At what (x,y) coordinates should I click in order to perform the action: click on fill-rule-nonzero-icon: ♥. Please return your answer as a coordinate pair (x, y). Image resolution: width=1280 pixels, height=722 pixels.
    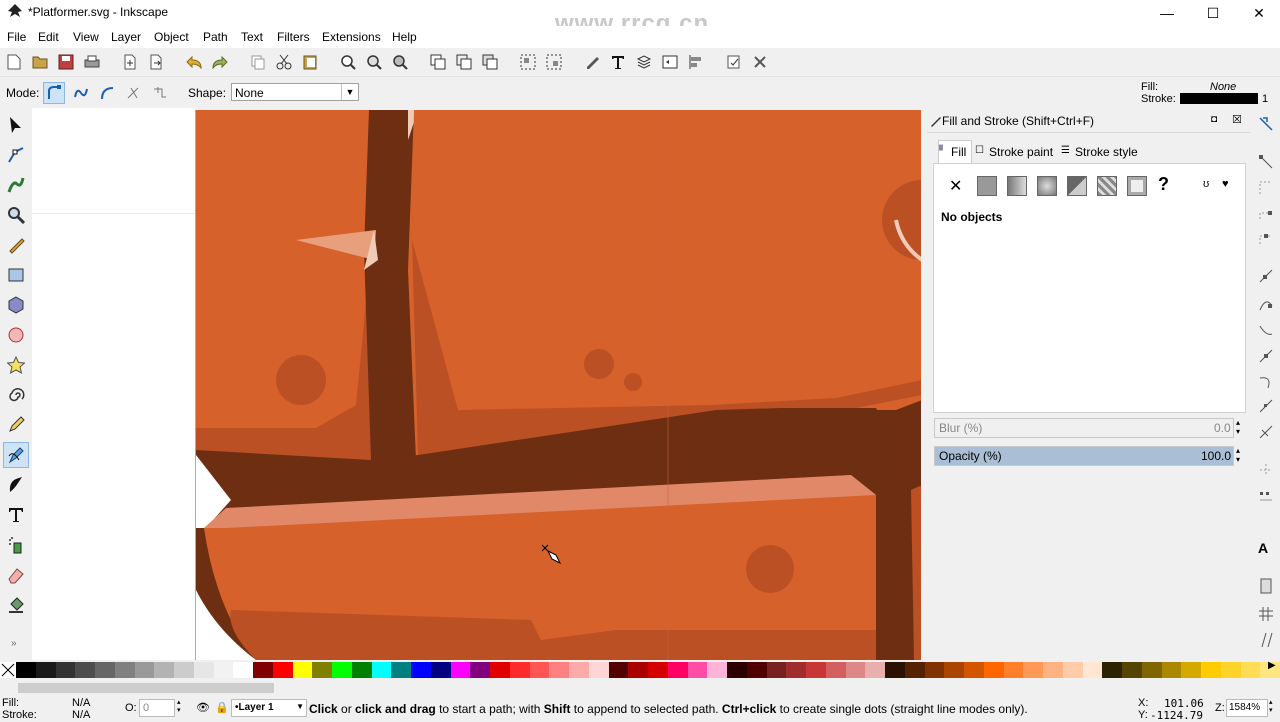
    Looking at the image, I should click on (1225, 184).